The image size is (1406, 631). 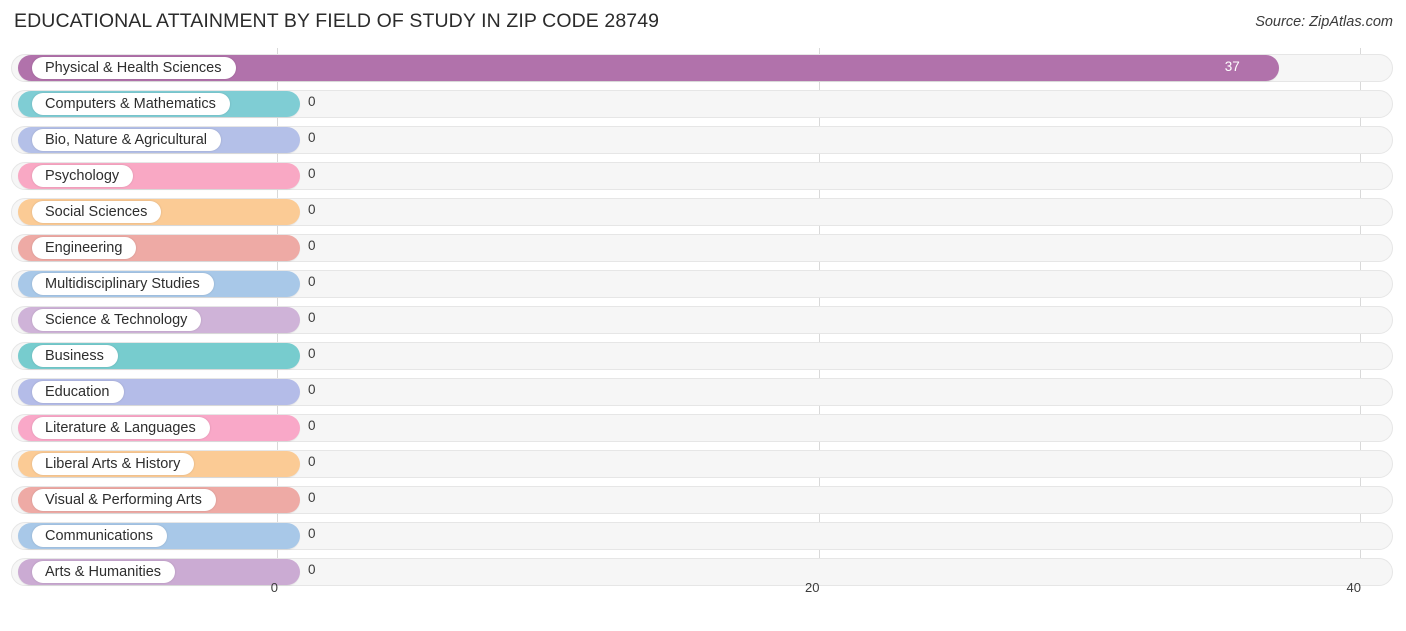 I want to click on x-tick-label: 0, so click(x=274, y=587).